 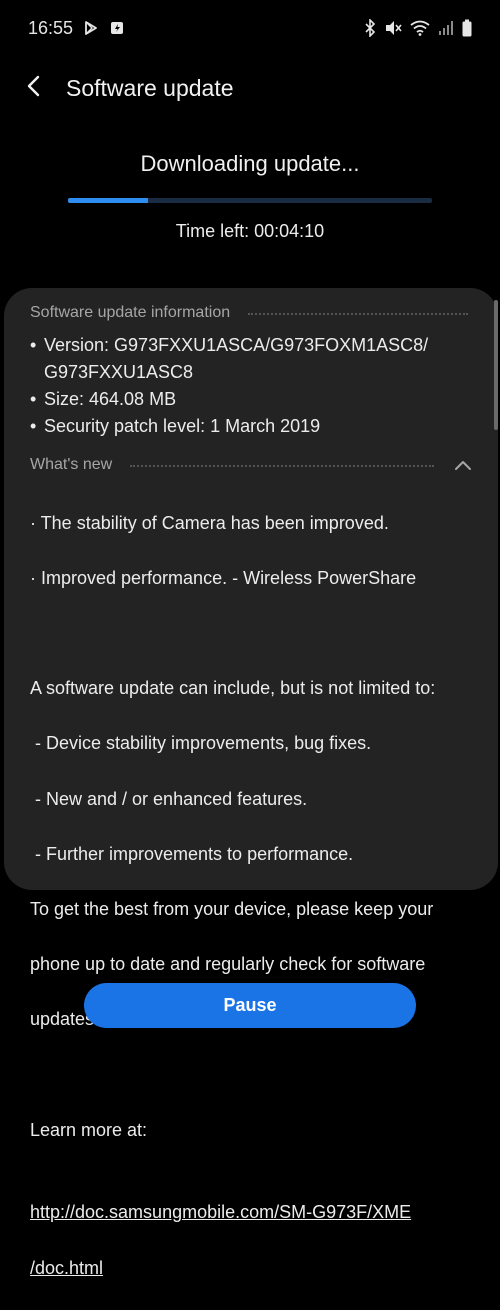 I want to click on chevron-up-icon, so click(x=461, y=465).